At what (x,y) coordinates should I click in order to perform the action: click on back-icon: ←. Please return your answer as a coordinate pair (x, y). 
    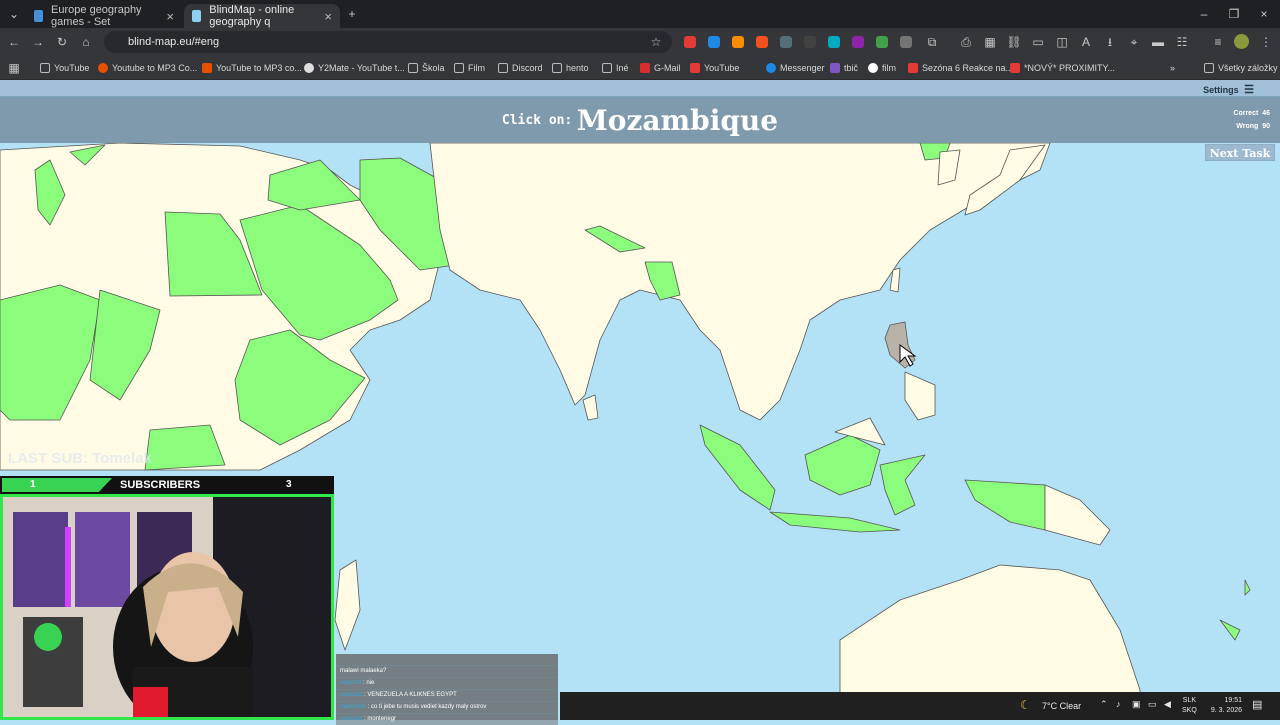
    Looking at the image, I should click on (14, 42).